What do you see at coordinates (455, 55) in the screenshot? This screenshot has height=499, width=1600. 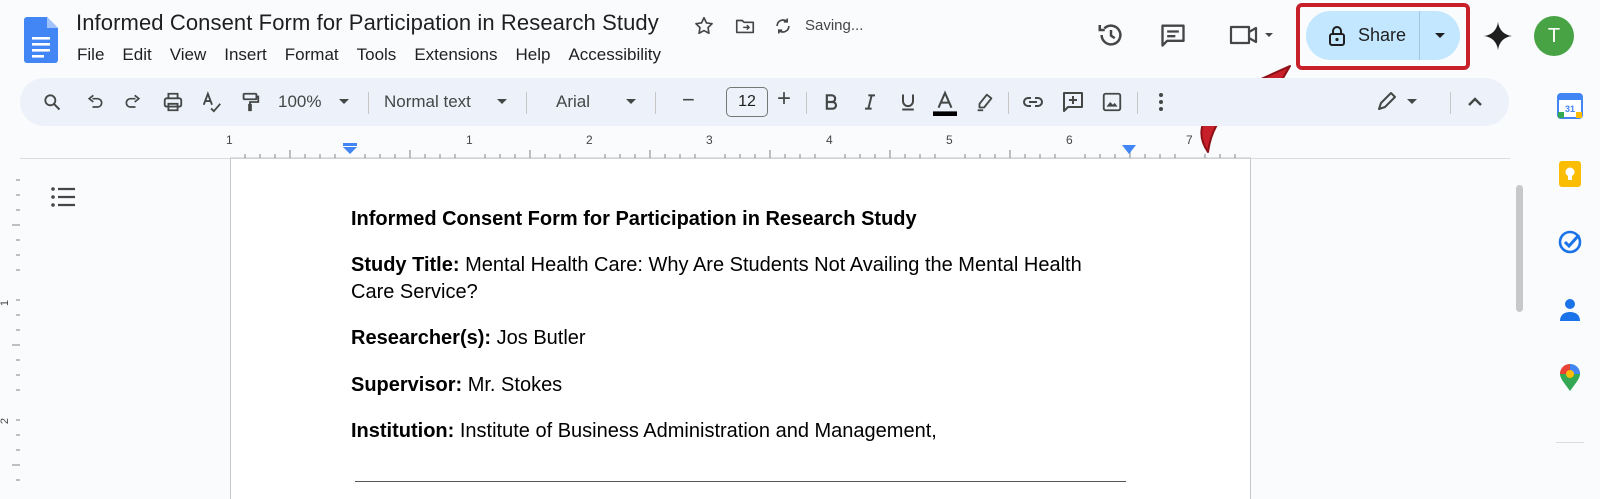 I see `menu-extensions: Extensions` at bounding box center [455, 55].